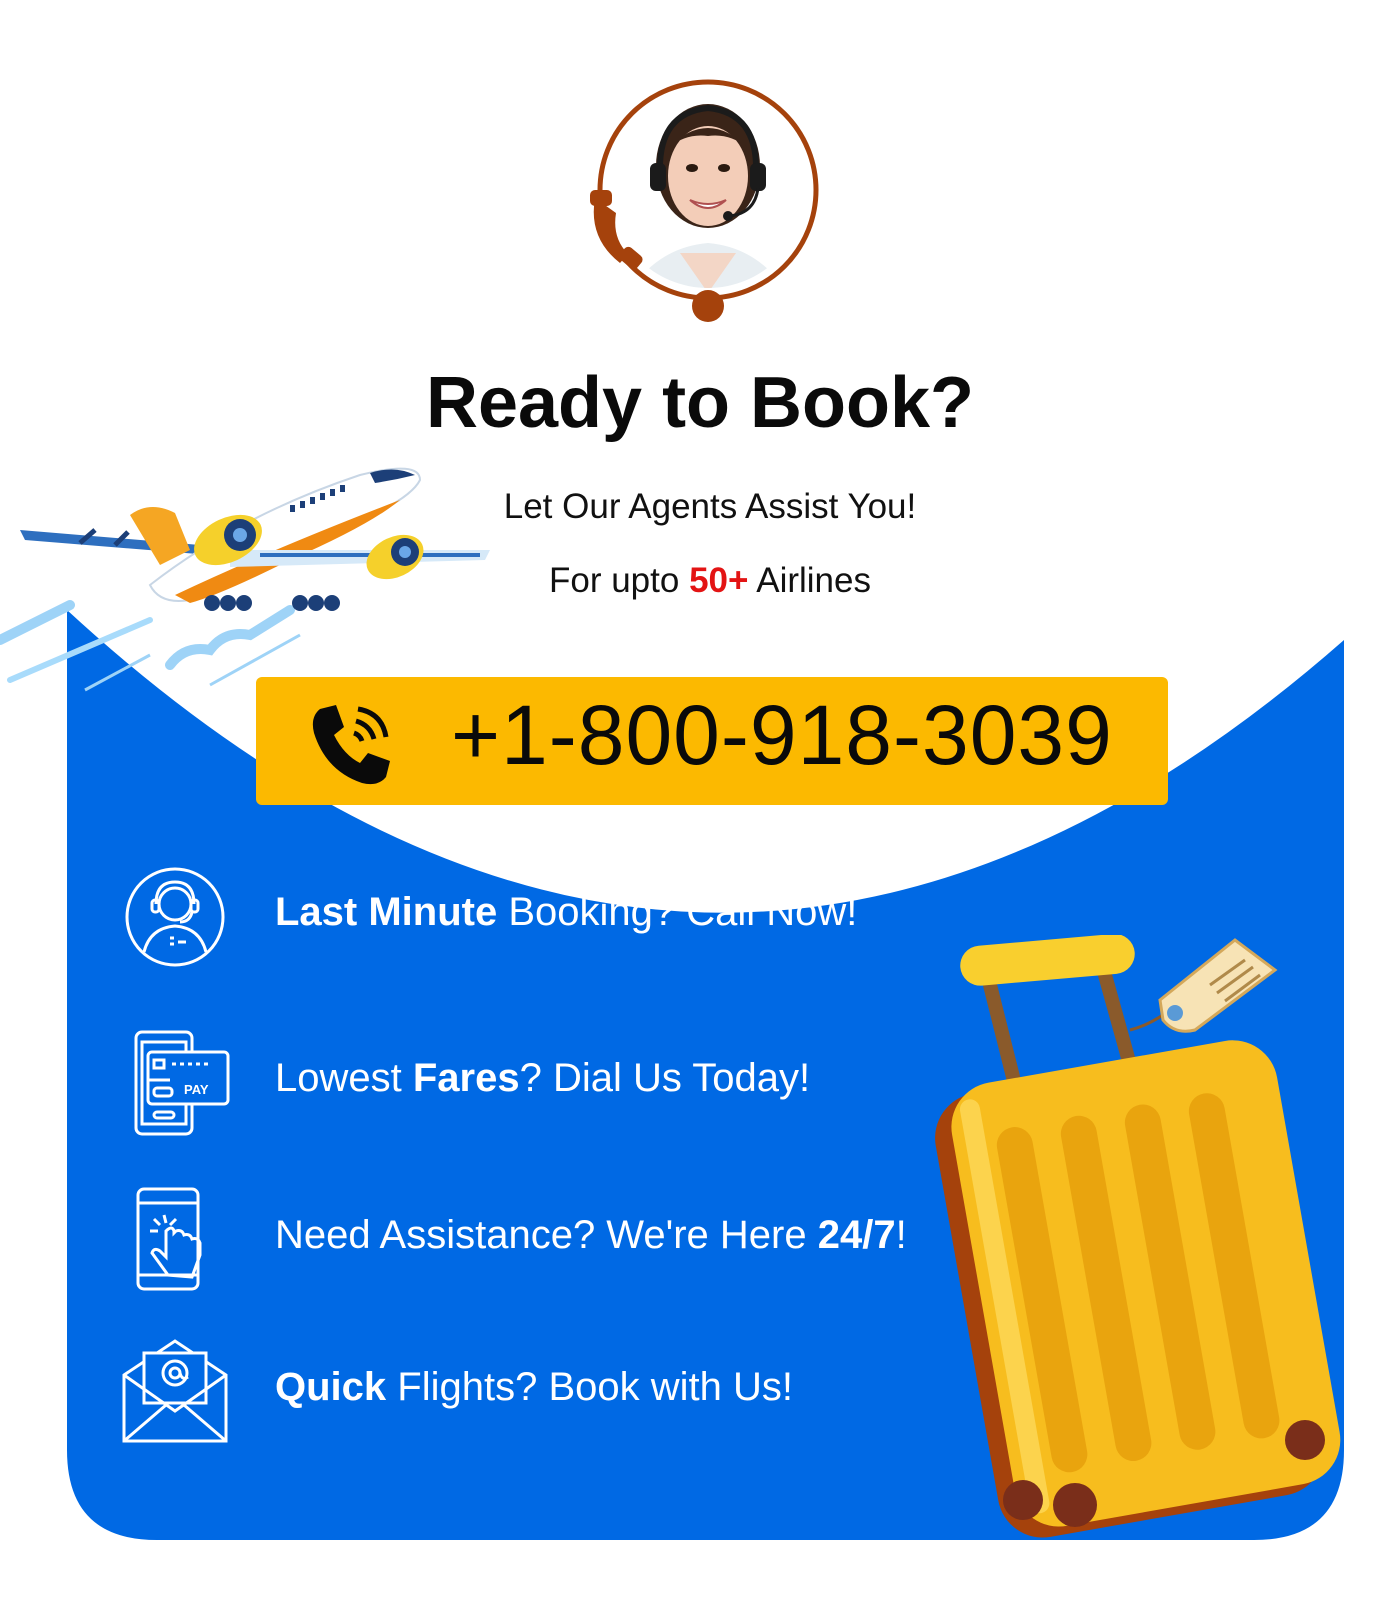  I want to click on airlines-count: 50+, so click(719, 580).